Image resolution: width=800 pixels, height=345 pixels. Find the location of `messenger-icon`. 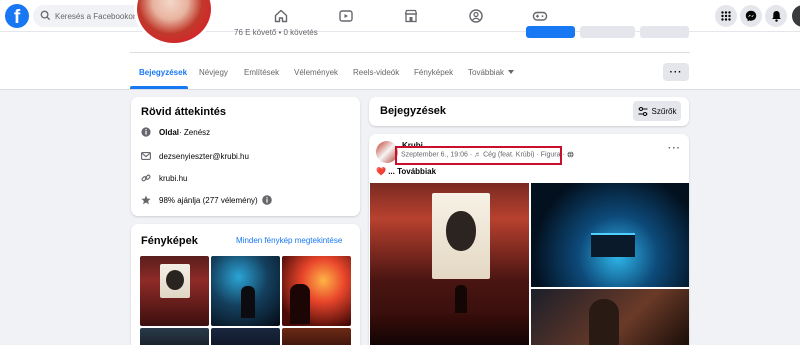

messenger-icon is located at coordinates (751, 16).